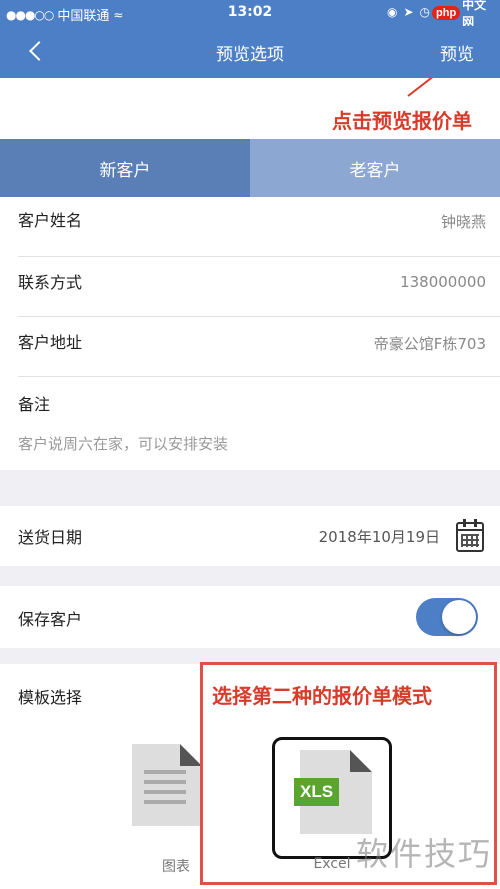 This screenshot has width=500, height=889. Describe the element at coordinates (50, 697) in the screenshot. I see `template-label: 模板选择` at that location.